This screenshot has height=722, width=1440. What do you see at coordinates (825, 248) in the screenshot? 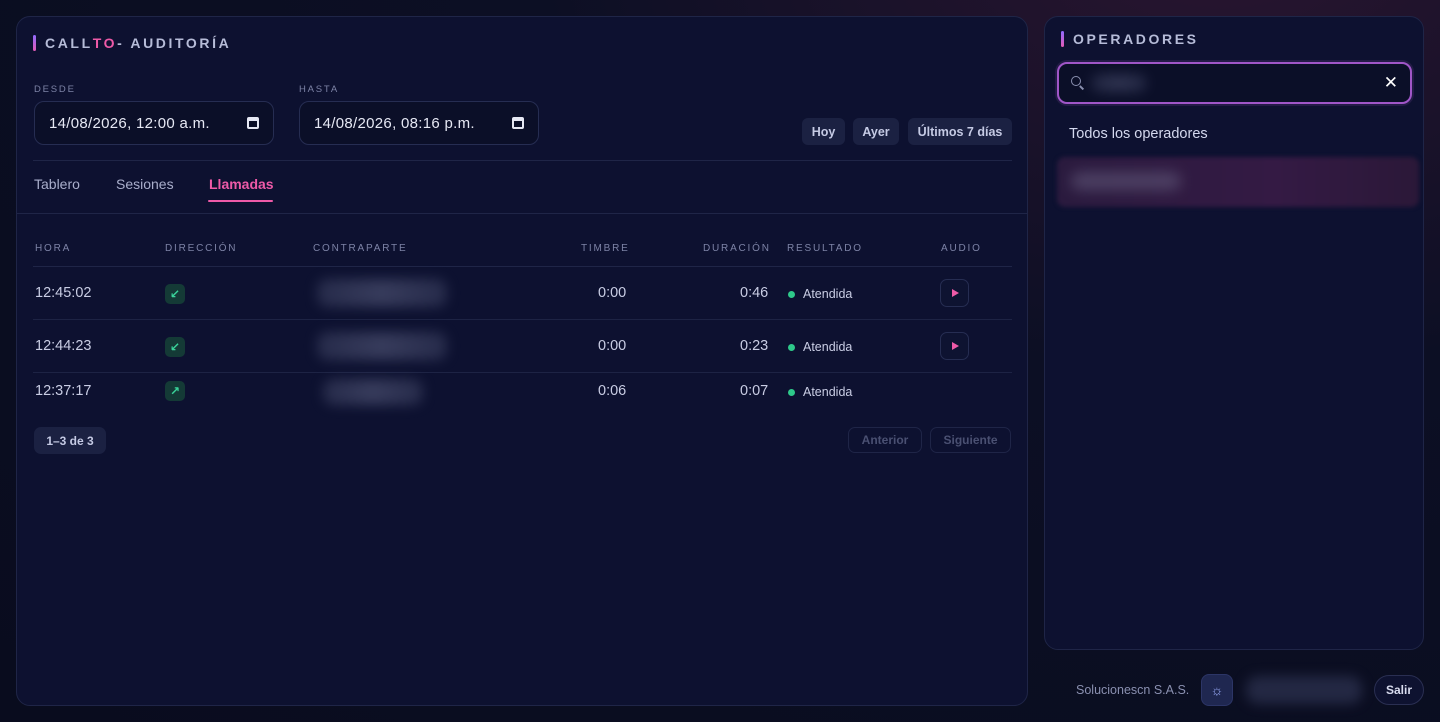
I see `column-header-resultado: RESULTADO` at bounding box center [825, 248].